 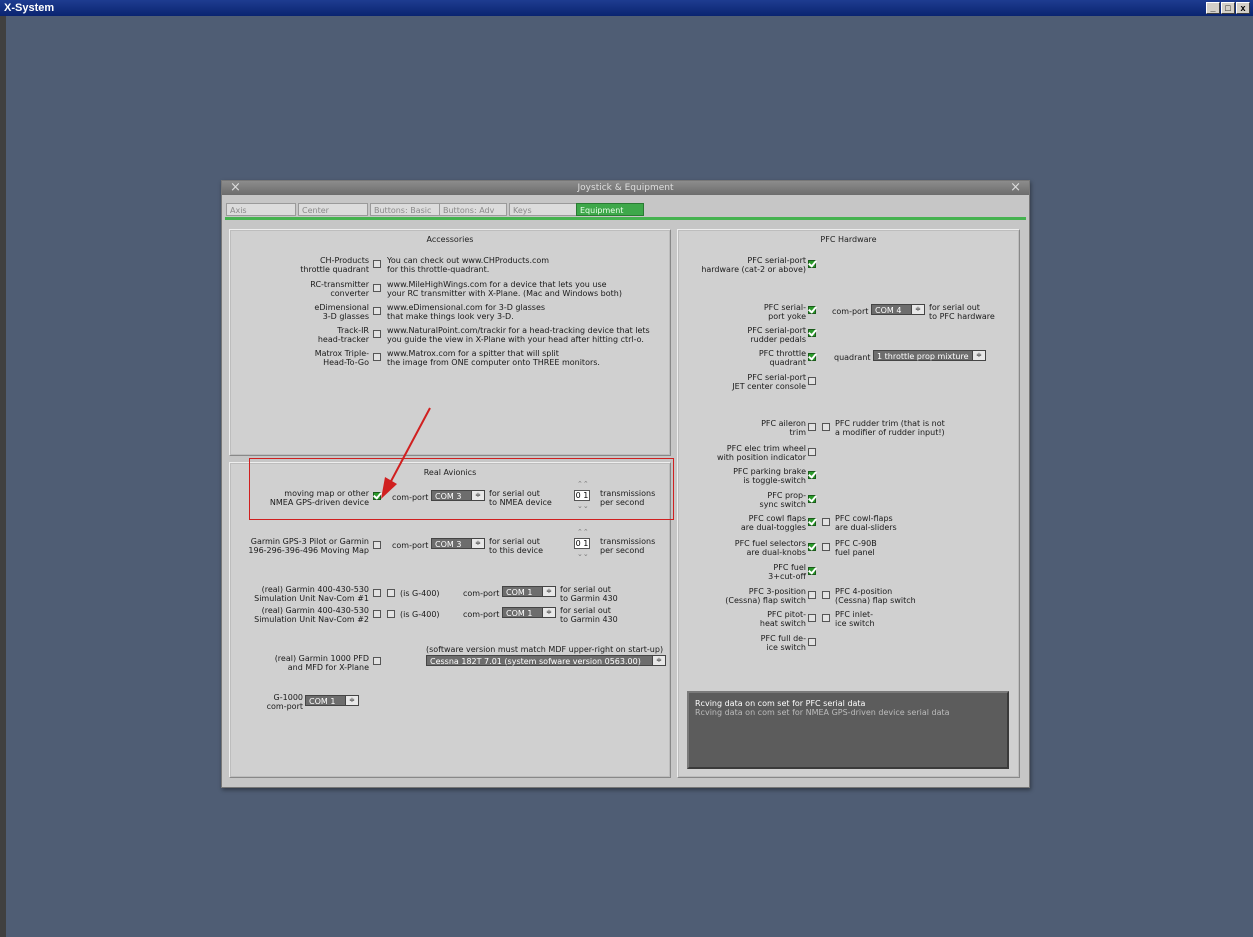 What do you see at coordinates (850, 311) in the screenshot?
I see `pfc-yoke-comport-label: com-port` at bounding box center [850, 311].